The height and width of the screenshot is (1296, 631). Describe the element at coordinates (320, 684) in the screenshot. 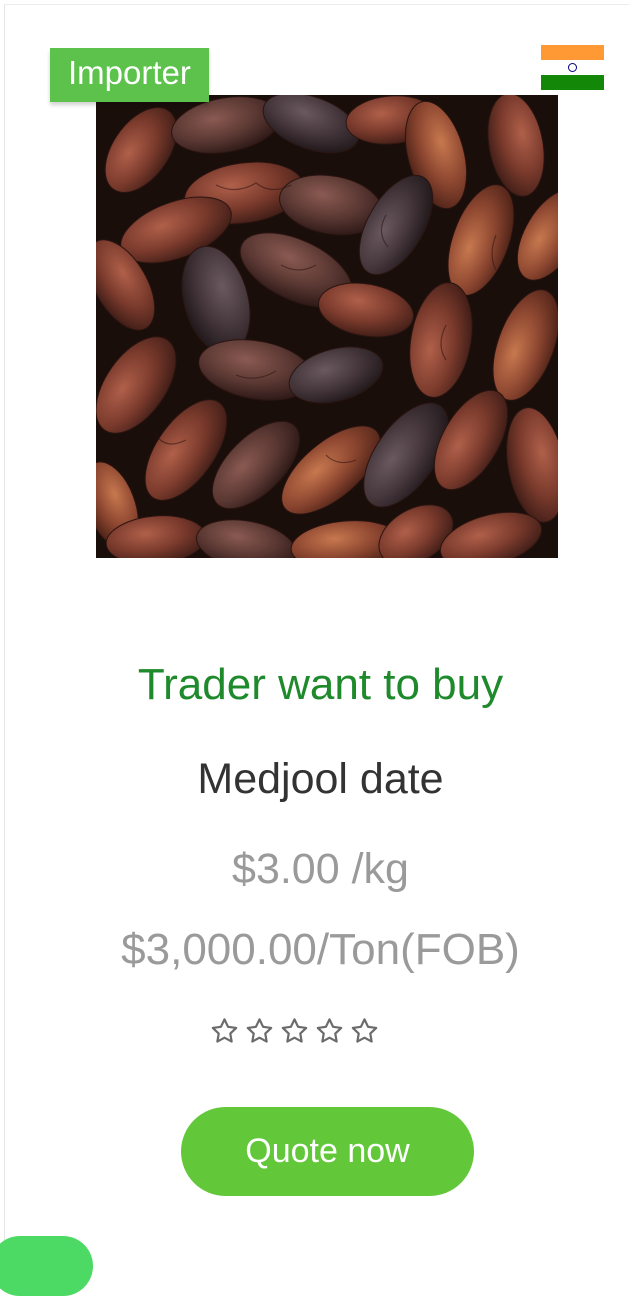

I see `buy-headline: Trader want to buy` at that location.